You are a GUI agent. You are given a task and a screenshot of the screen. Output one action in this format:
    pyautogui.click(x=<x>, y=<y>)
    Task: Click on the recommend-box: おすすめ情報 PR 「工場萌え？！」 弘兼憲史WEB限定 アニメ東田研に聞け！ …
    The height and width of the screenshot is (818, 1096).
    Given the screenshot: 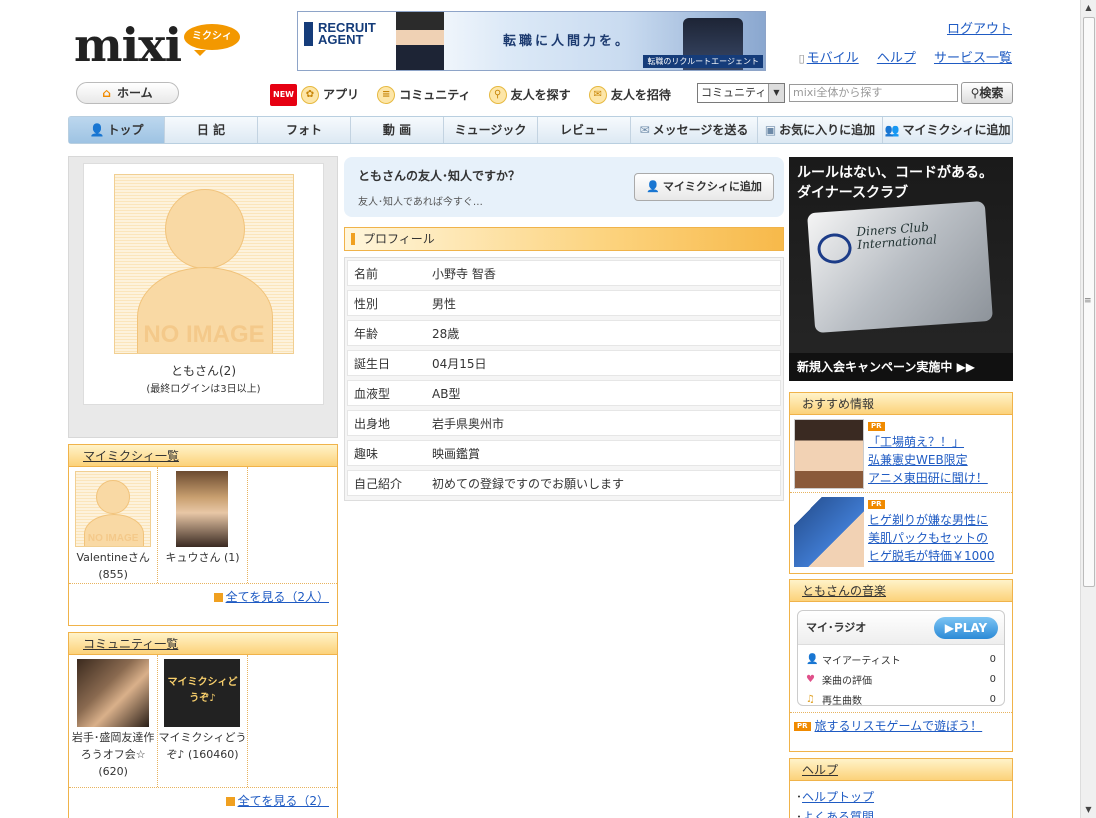 What is the action you would take?
    pyautogui.click(x=901, y=483)
    